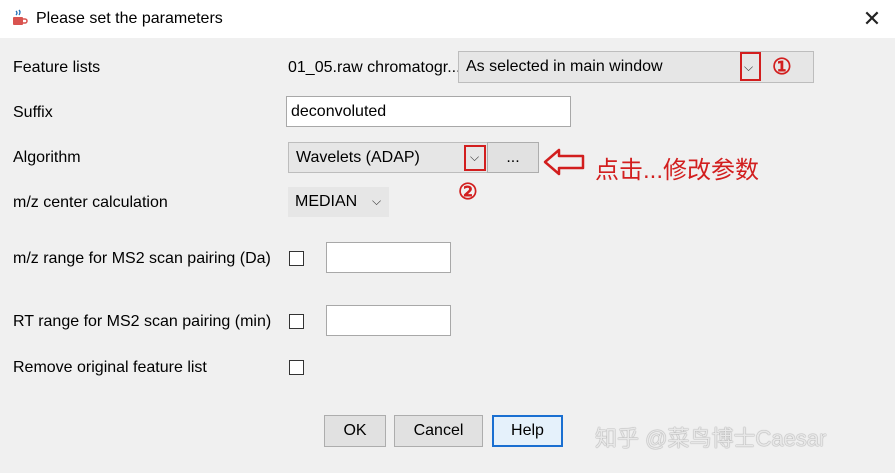  What do you see at coordinates (129, 18) in the screenshot?
I see `window-title: Please set the parameters` at bounding box center [129, 18].